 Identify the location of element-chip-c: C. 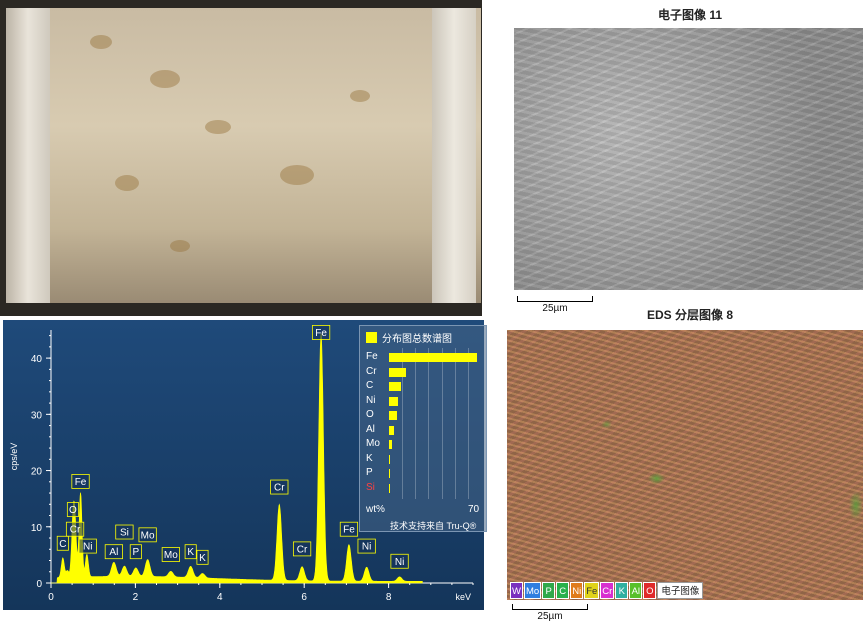
(563, 590).